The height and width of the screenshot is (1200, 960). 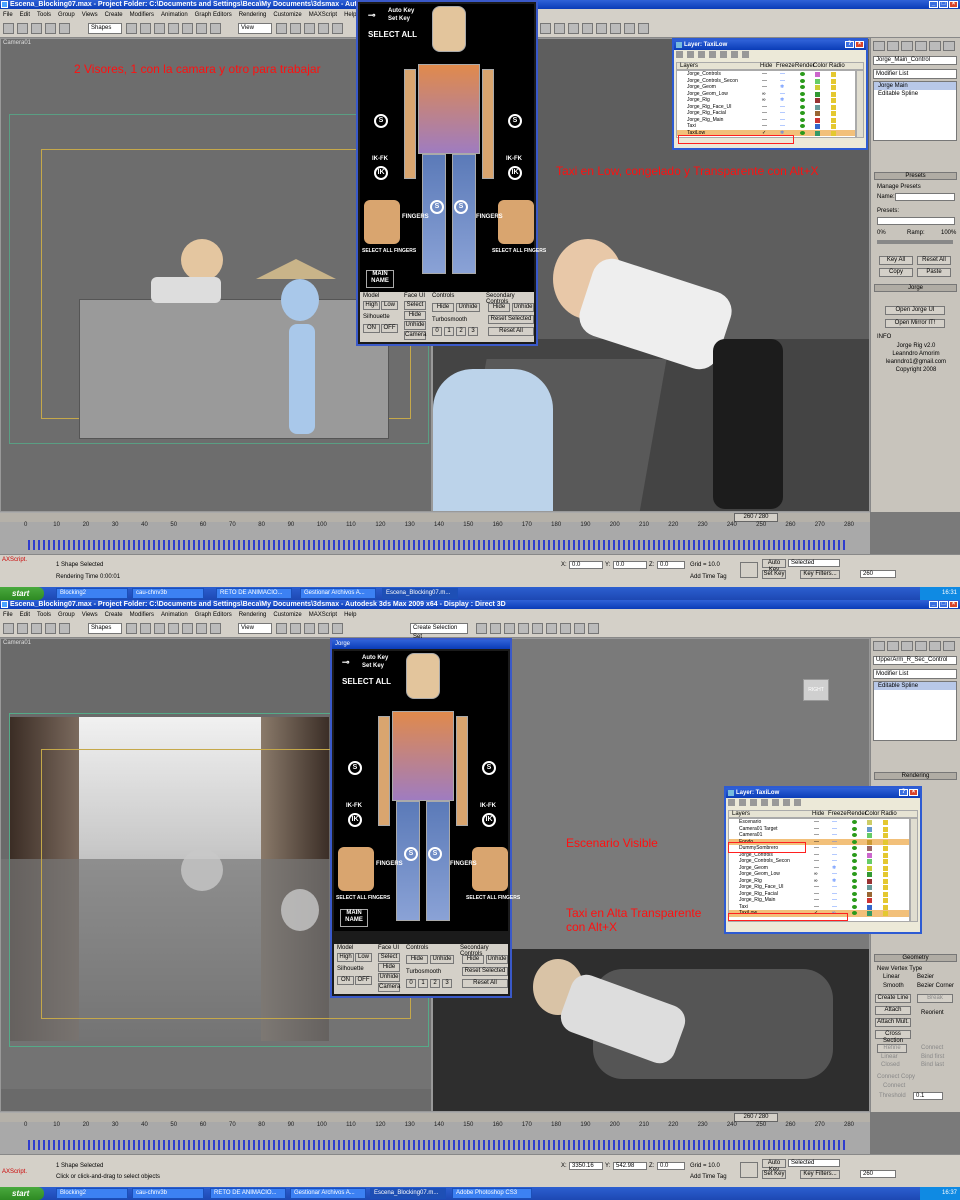 What do you see at coordinates (928, 1096) in the screenshot?
I see `threshold-field: 0.1` at bounding box center [928, 1096].